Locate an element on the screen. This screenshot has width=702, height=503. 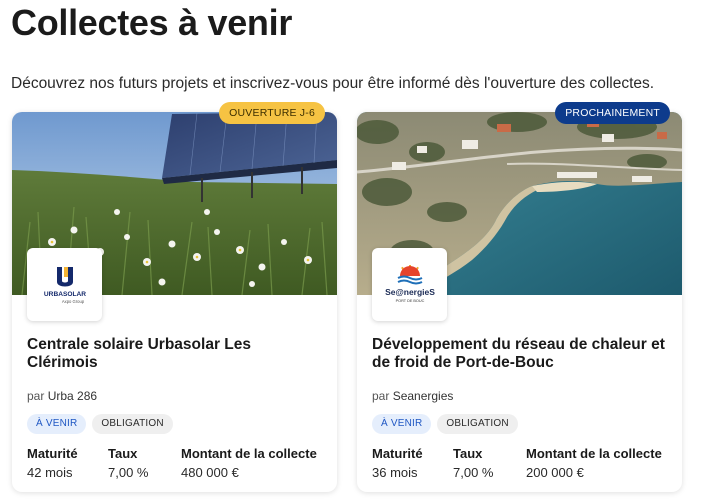
stat-value: 200 000 € is located at coordinates (555, 472).